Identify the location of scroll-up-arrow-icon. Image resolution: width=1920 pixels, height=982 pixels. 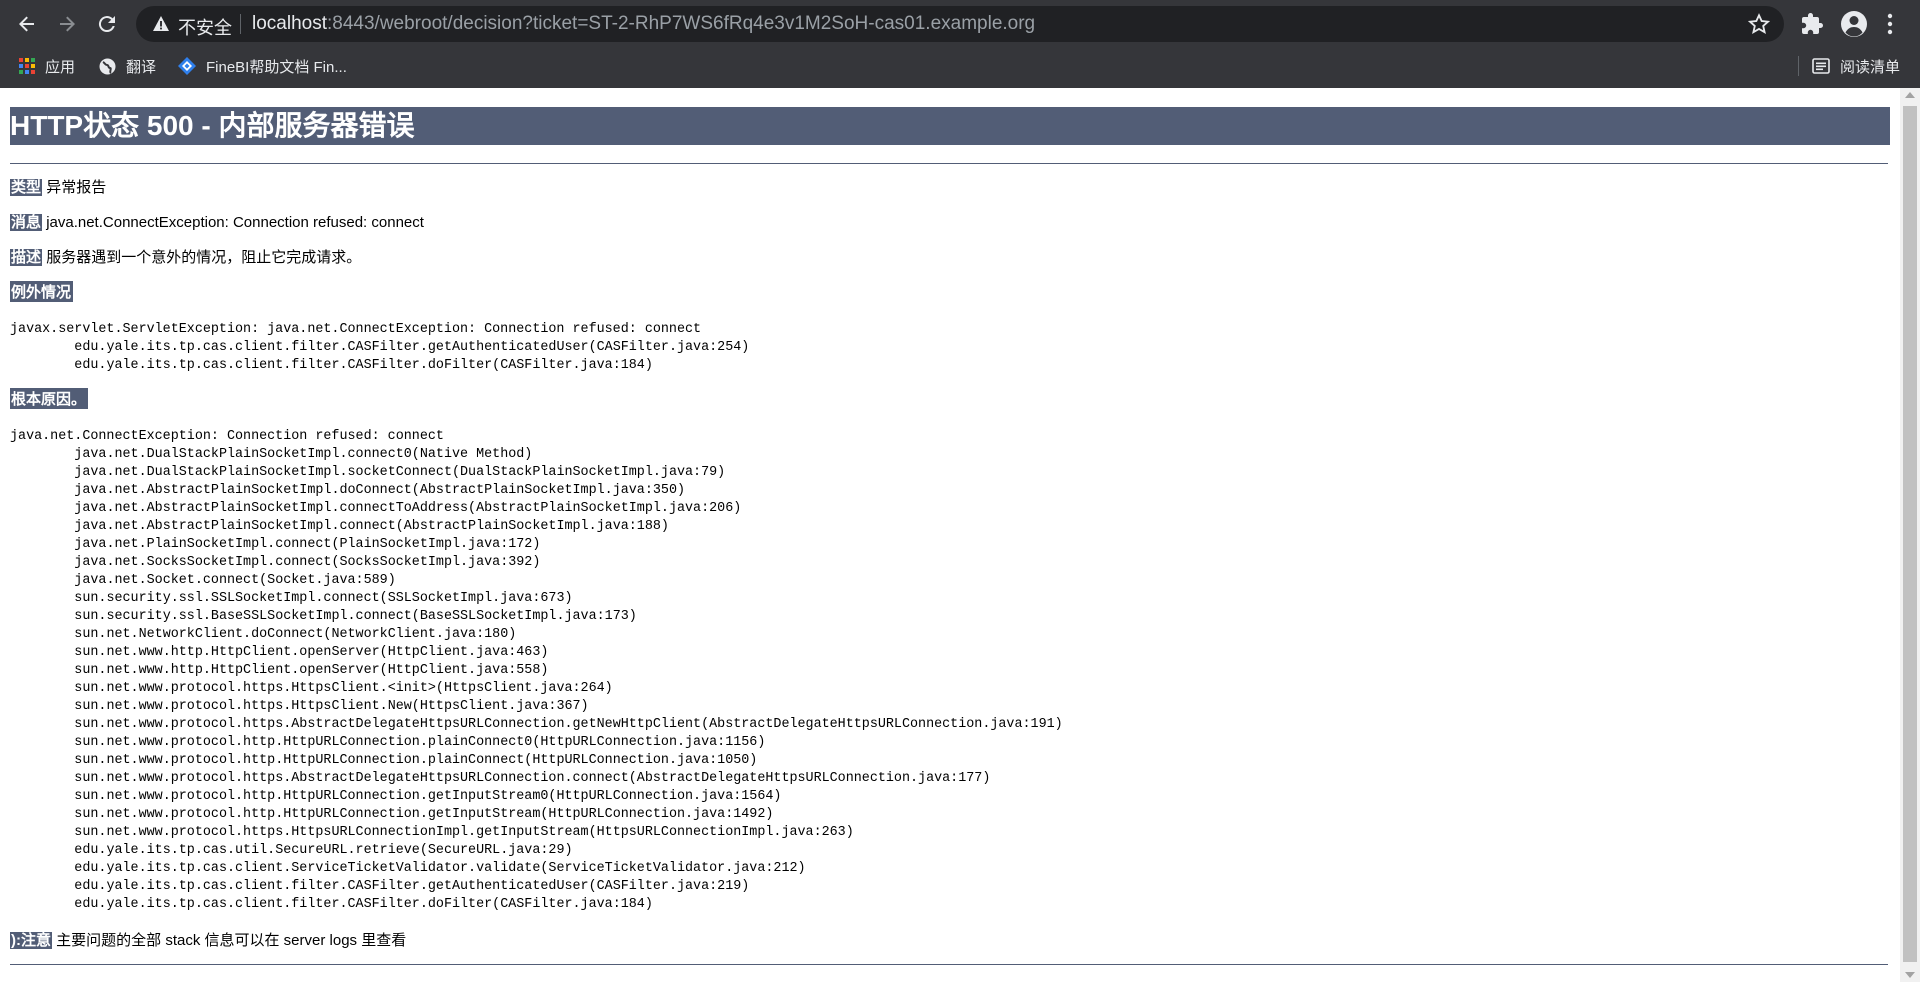
(1910, 95).